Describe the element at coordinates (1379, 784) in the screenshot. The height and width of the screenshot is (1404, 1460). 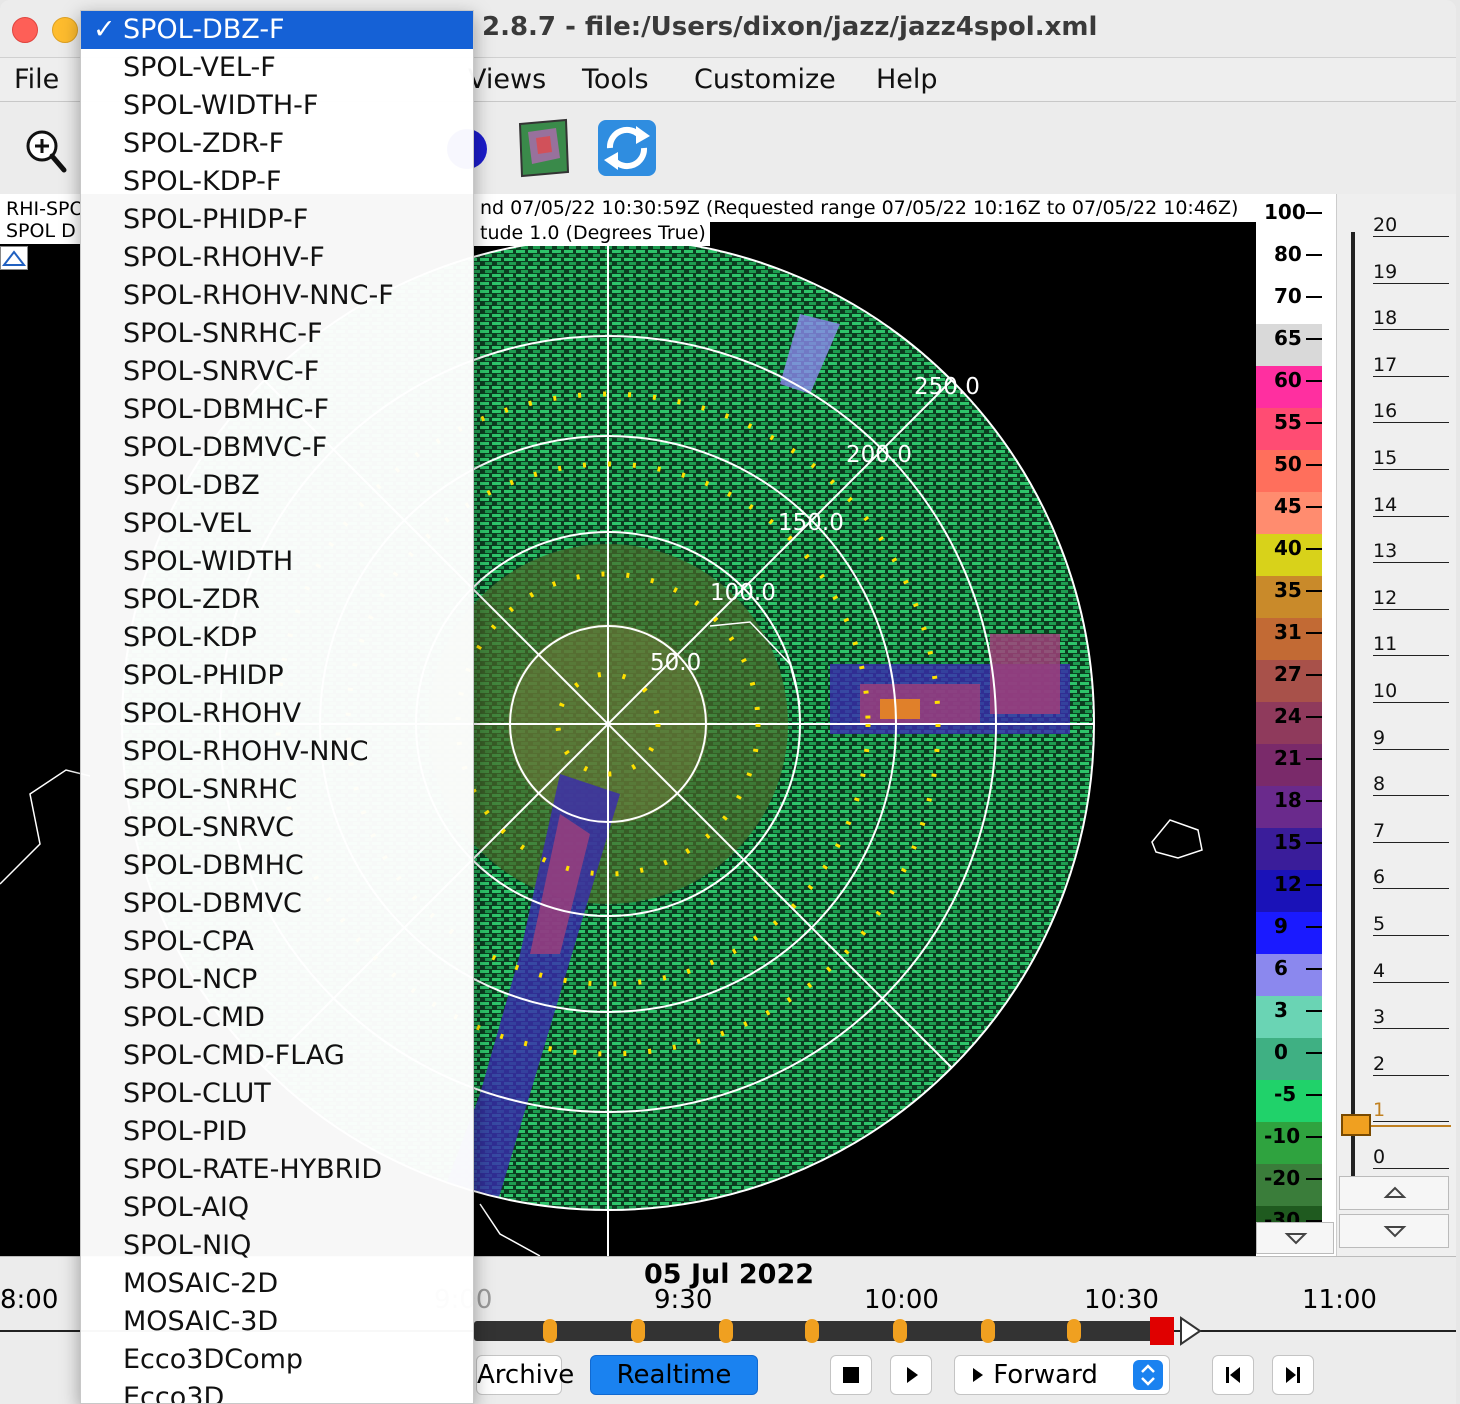
I see `altitude-level-label: 8` at that location.